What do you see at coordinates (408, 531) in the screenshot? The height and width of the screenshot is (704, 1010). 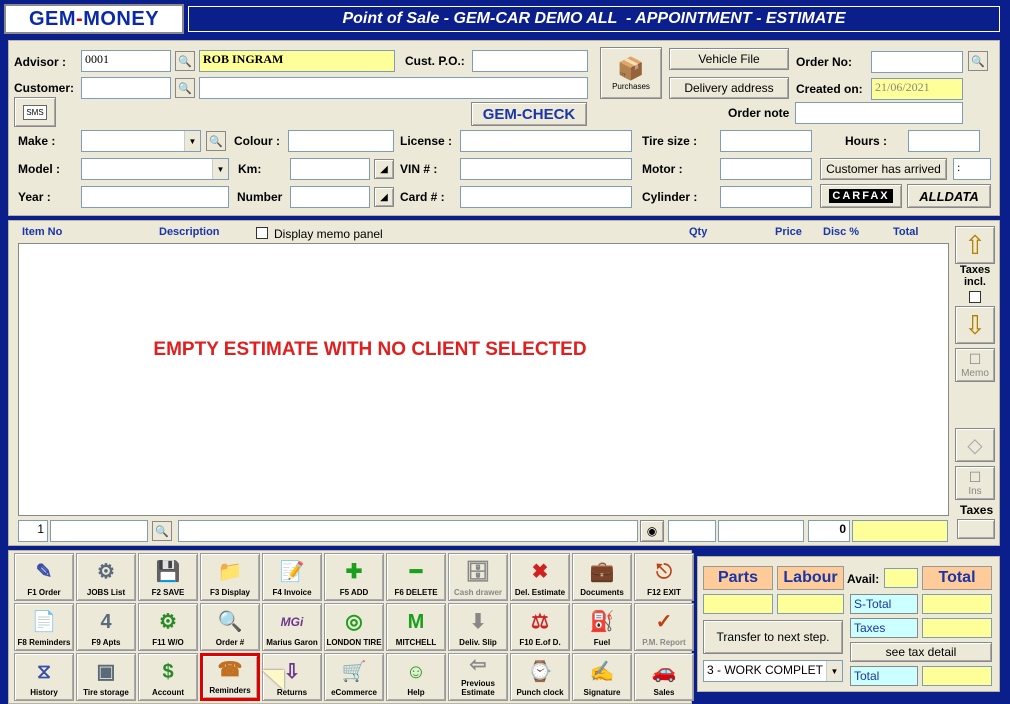 I see `item-description-field` at bounding box center [408, 531].